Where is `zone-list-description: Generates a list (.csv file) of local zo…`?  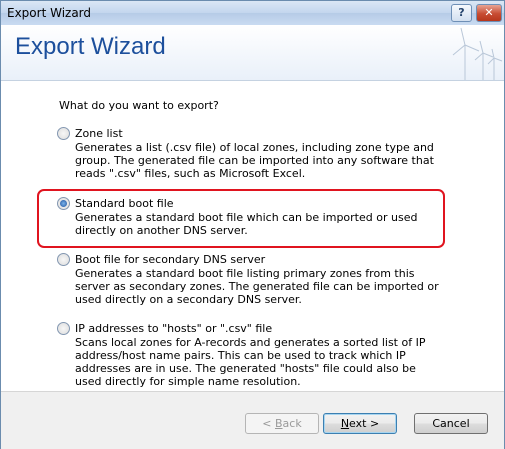 zone-list-description: Generates a list (.csv file) of local zo… is located at coordinates (254, 160).